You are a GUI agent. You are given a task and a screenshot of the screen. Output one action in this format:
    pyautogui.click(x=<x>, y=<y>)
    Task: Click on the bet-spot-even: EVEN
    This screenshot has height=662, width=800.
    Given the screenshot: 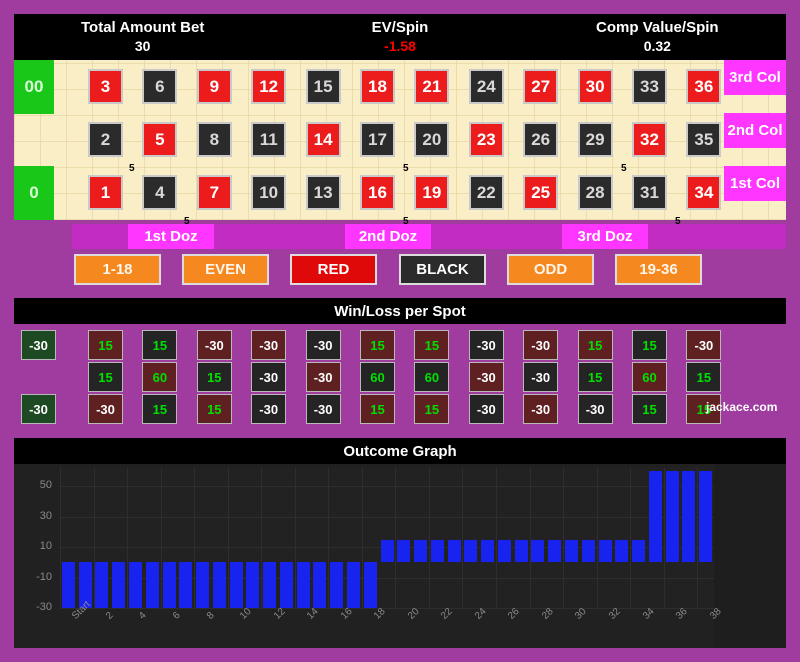 What is the action you would take?
    pyautogui.click(x=225, y=269)
    